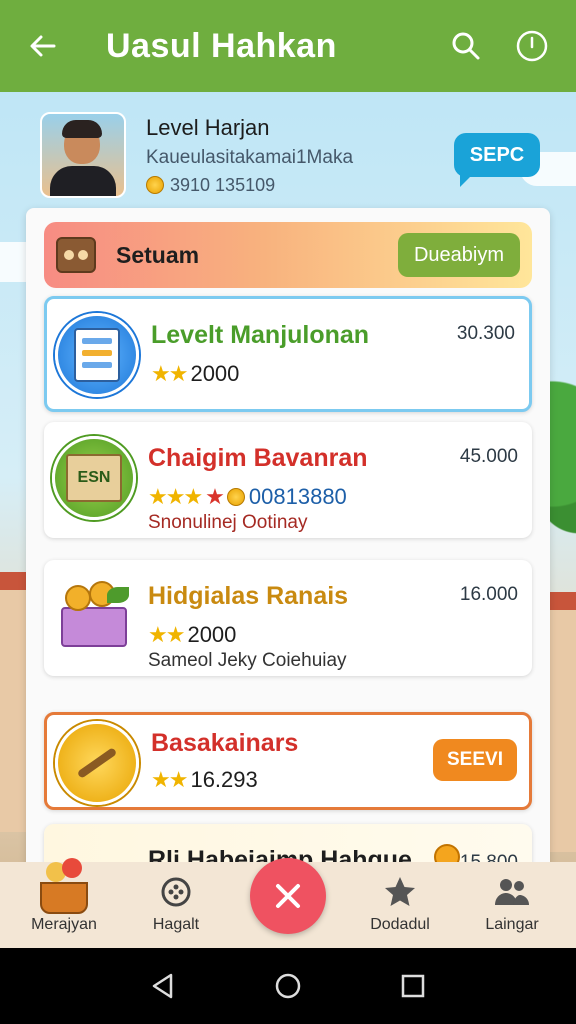 This screenshot has height=1024, width=576. I want to click on item-title: Basakainars, so click(225, 743).